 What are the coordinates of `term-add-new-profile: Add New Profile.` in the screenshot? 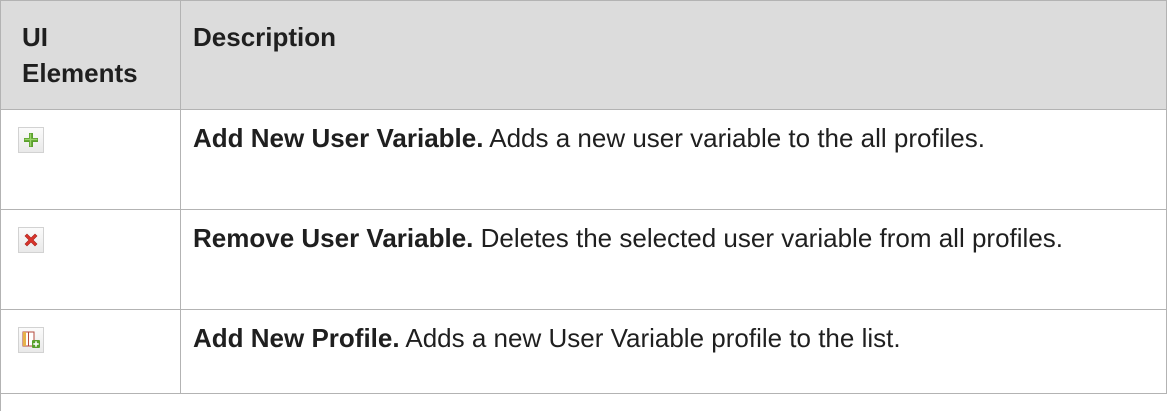 It's located at (296, 338).